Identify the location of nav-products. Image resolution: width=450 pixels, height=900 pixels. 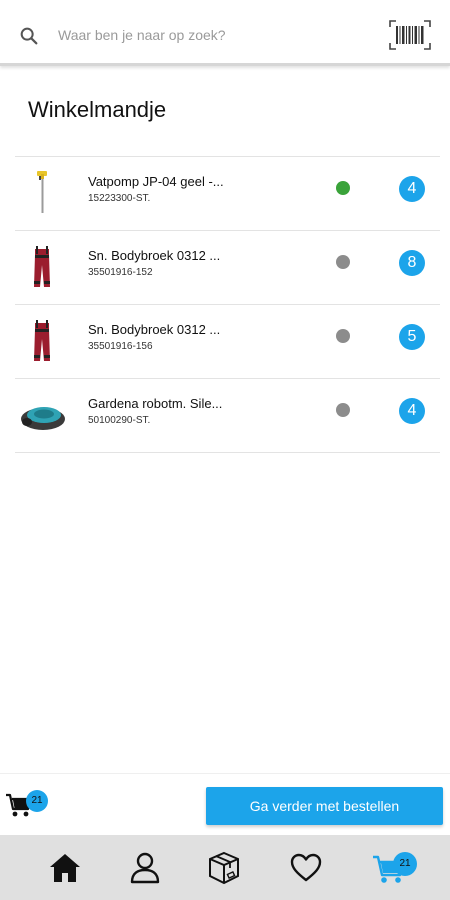
(223, 868).